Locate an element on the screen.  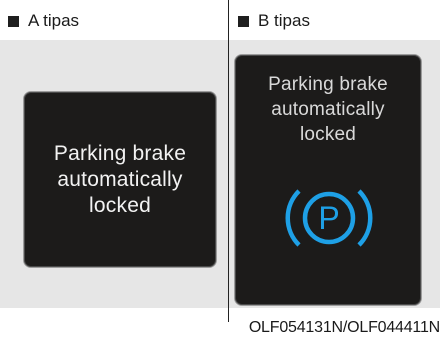
panel-a-heading: A tipas is located at coordinates (43, 21).